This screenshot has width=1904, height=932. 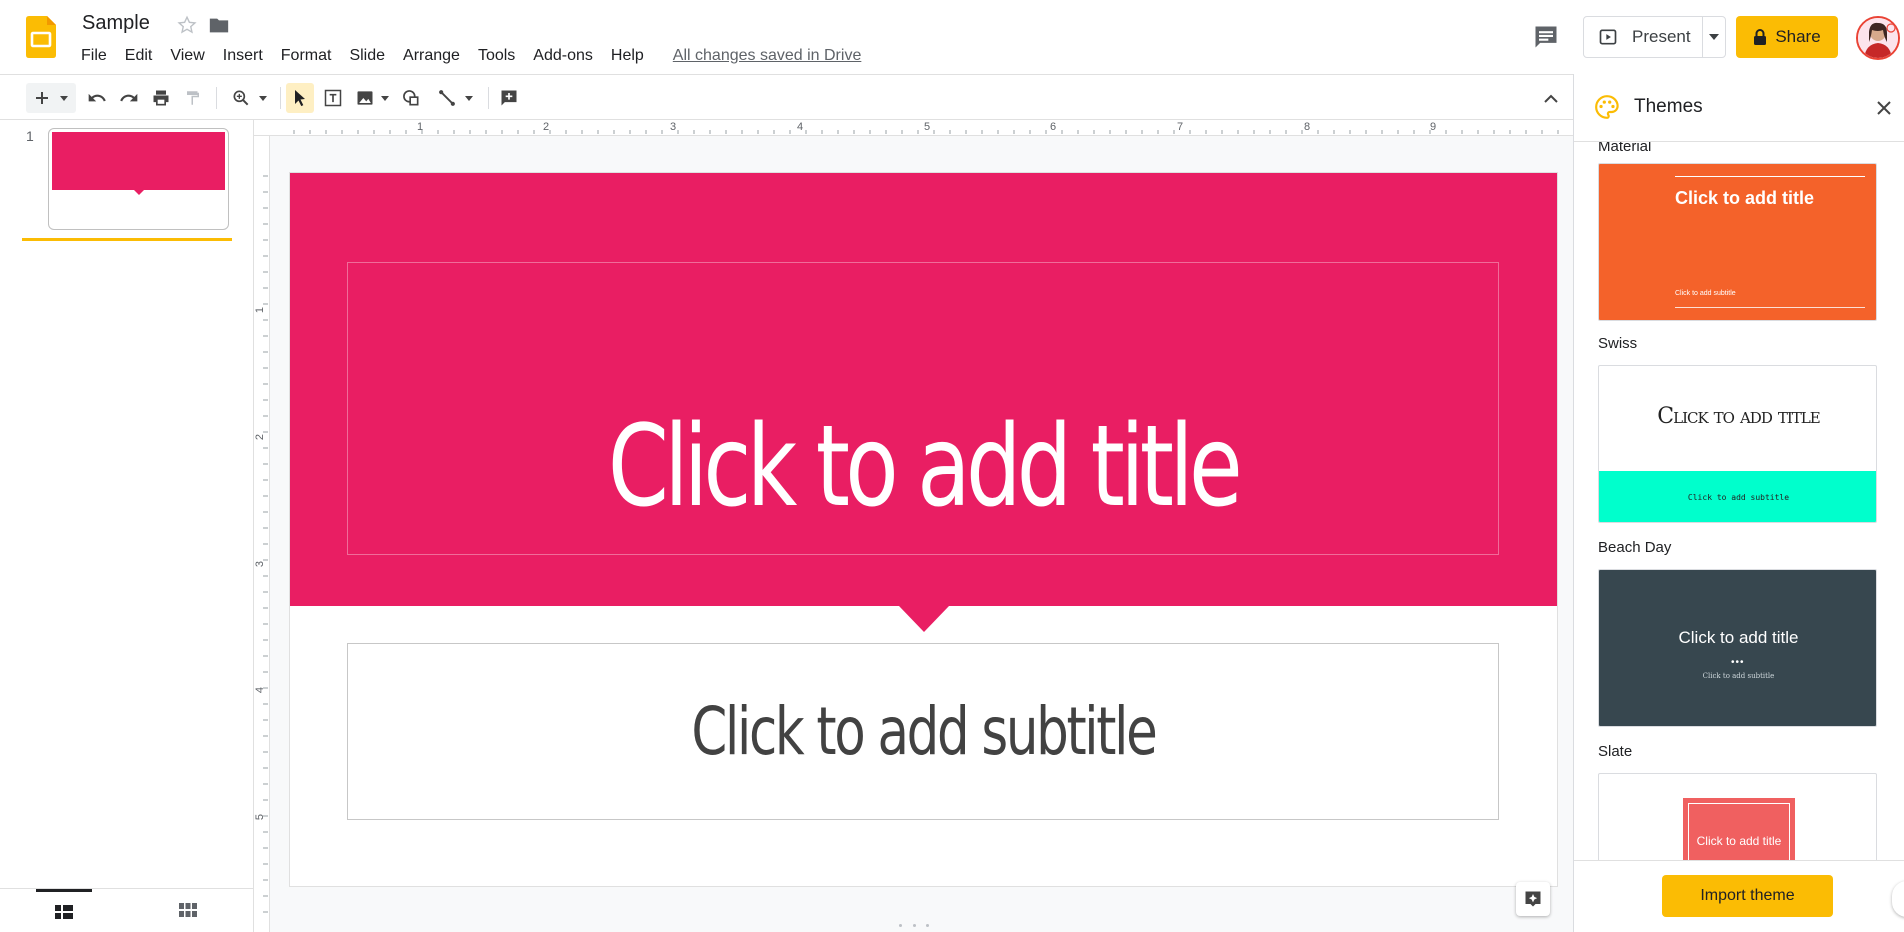 What do you see at coordinates (786, 97) in the screenshot?
I see `editing-toolbar` at bounding box center [786, 97].